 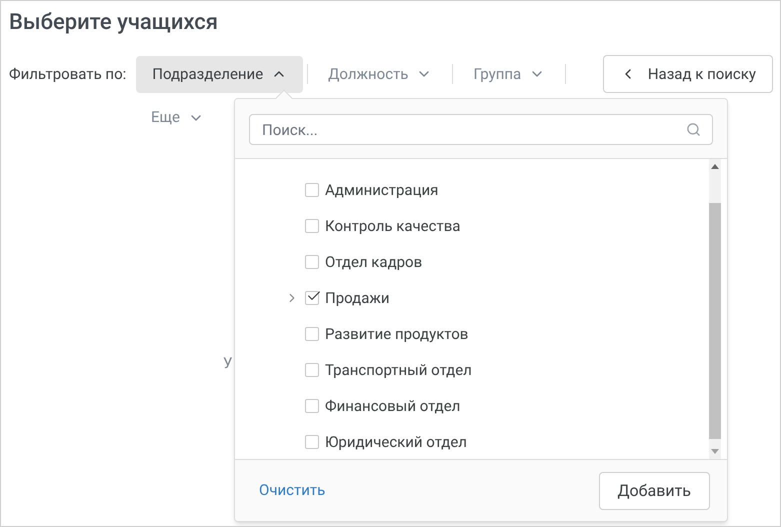 What do you see at coordinates (220, 74) in the screenshot?
I see `filter-tab: Подразделение` at bounding box center [220, 74].